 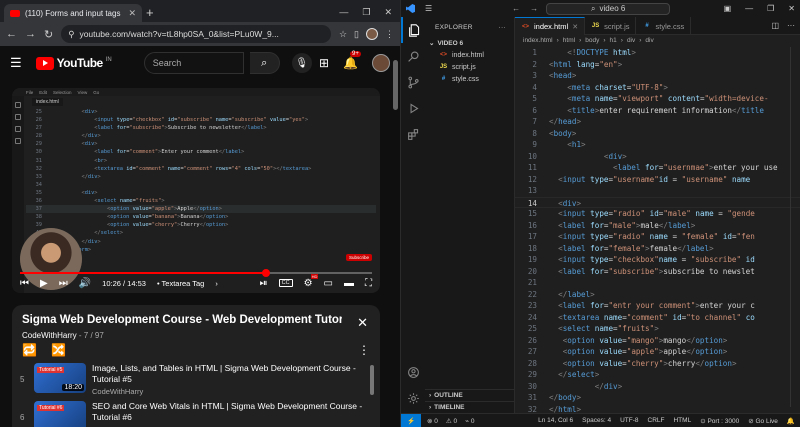 What do you see at coordinates (791, 25) in the screenshot?
I see `editor-more-icon: ···` at bounding box center [791, 25].